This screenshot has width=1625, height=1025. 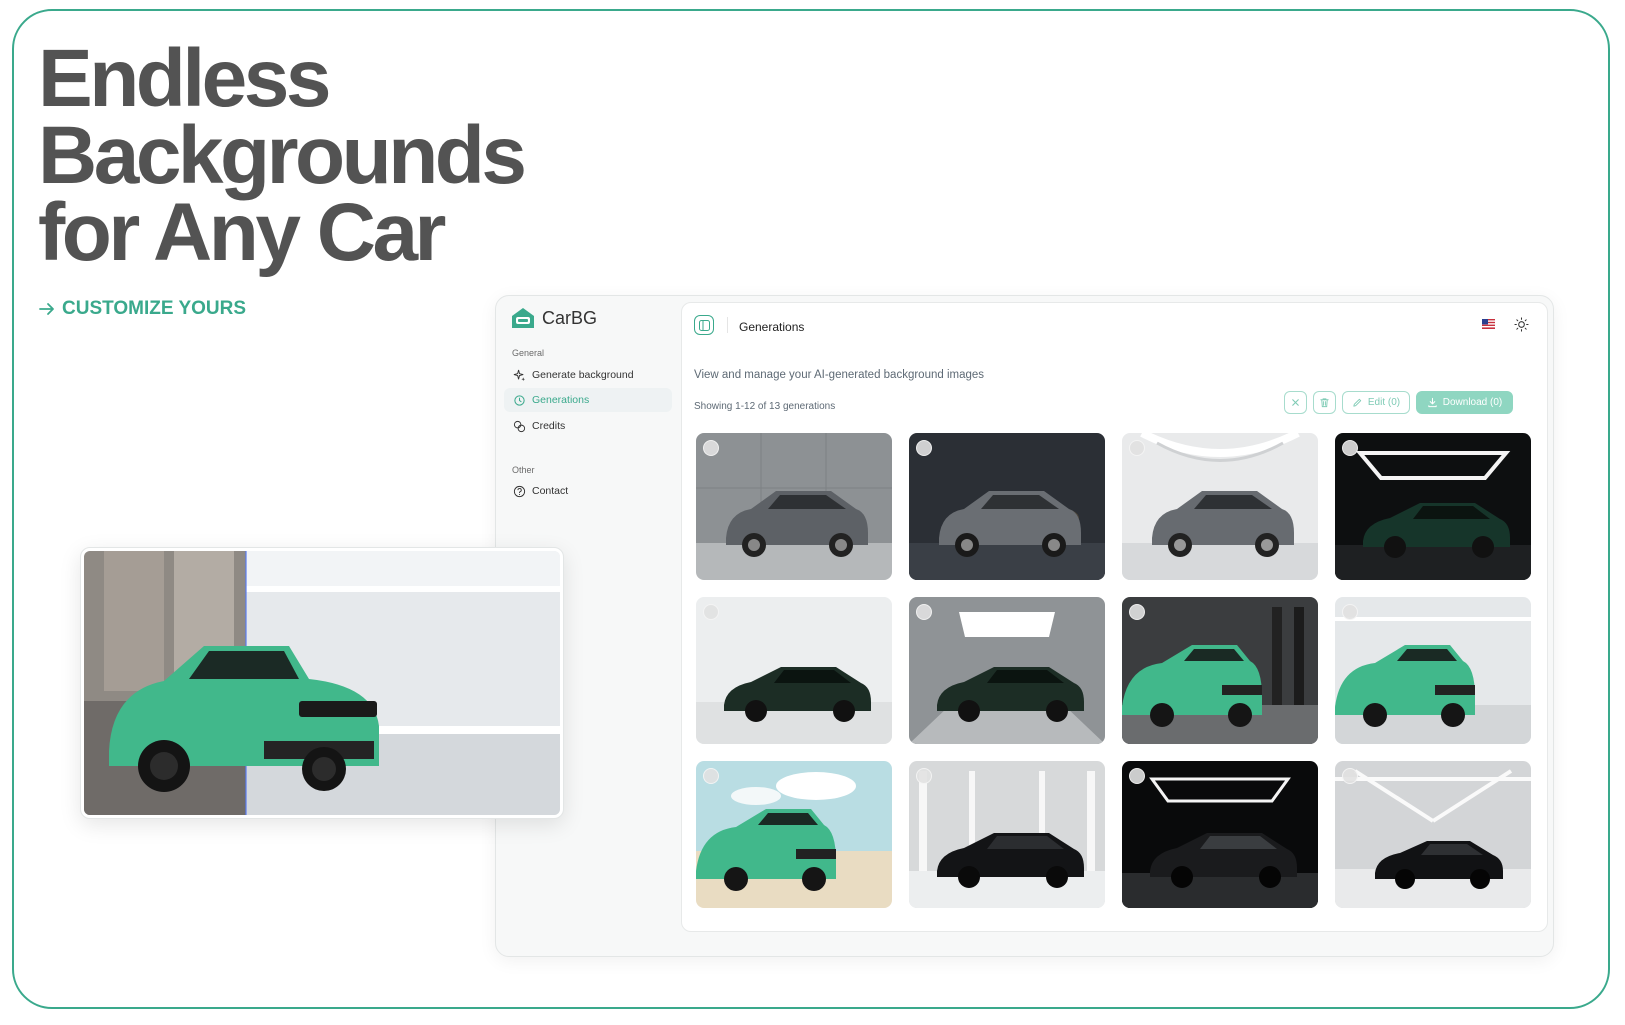 I want to click on sidebar-toggle-button, so click(x=704, y=325).